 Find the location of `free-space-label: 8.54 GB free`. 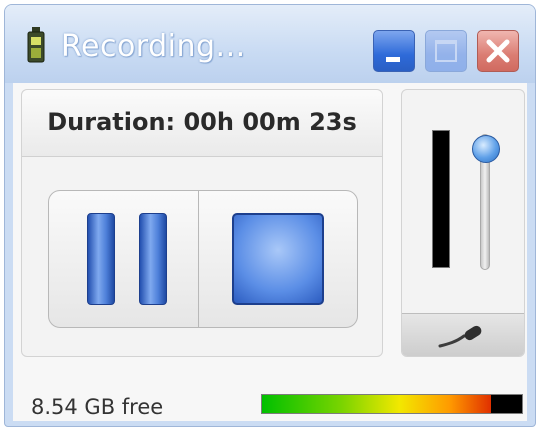

free-space-label: 8.54 GB free is located at coordinates (97, 407).